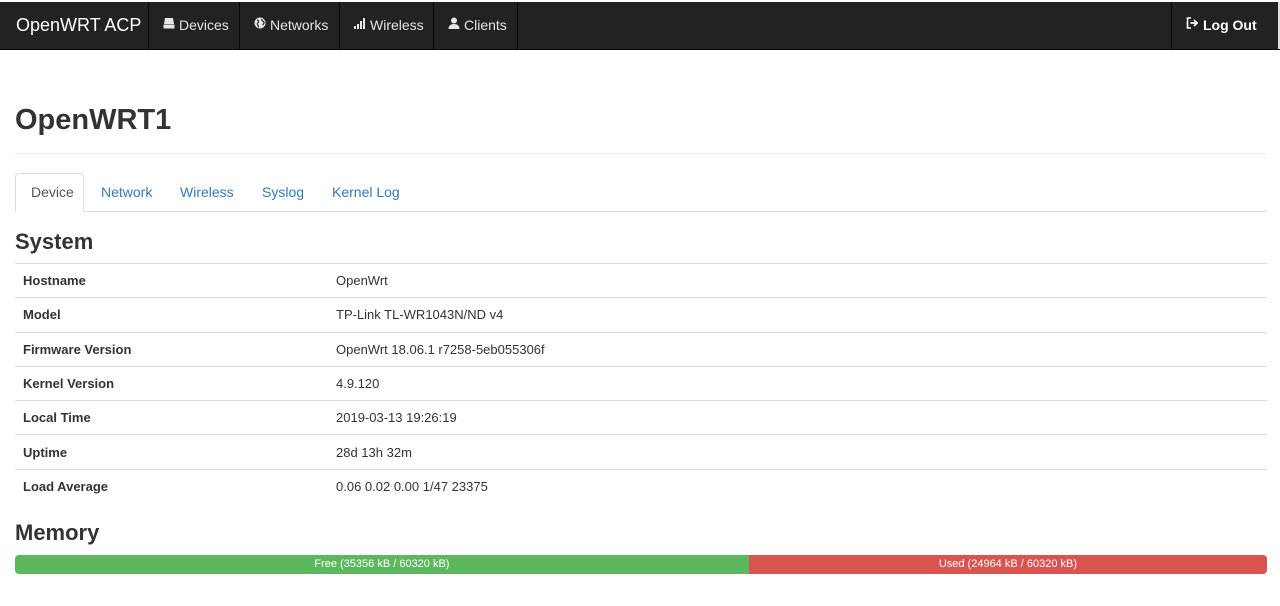 This screenshot has width=1280, height=606. What do you see at coordinates (366, 192) in the screenshot?
I see `tab-kernel-log: Kernel Log` at bounding box center [366, 192].